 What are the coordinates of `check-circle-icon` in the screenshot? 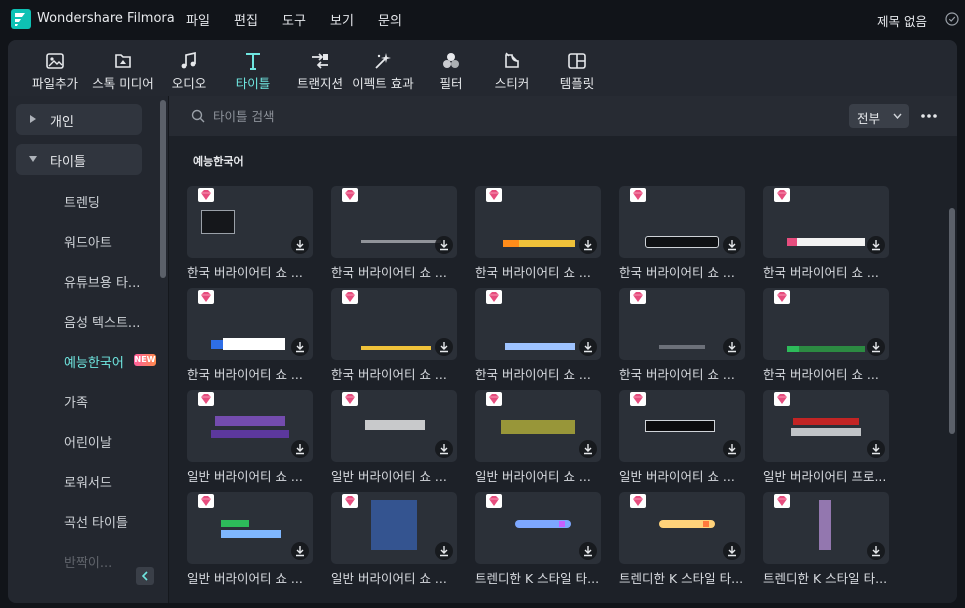 It's located at (952, 19).